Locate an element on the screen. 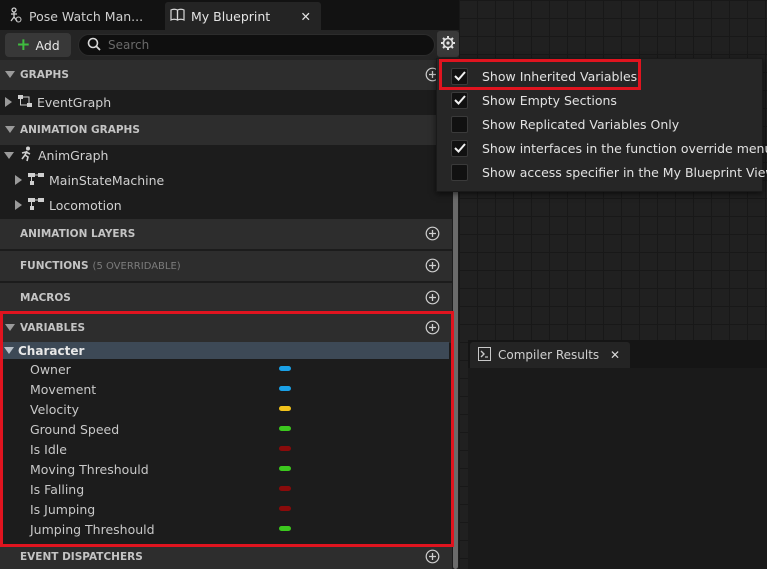  section-label: ANIMATION LAYERS is located at coordinates (78, 234).